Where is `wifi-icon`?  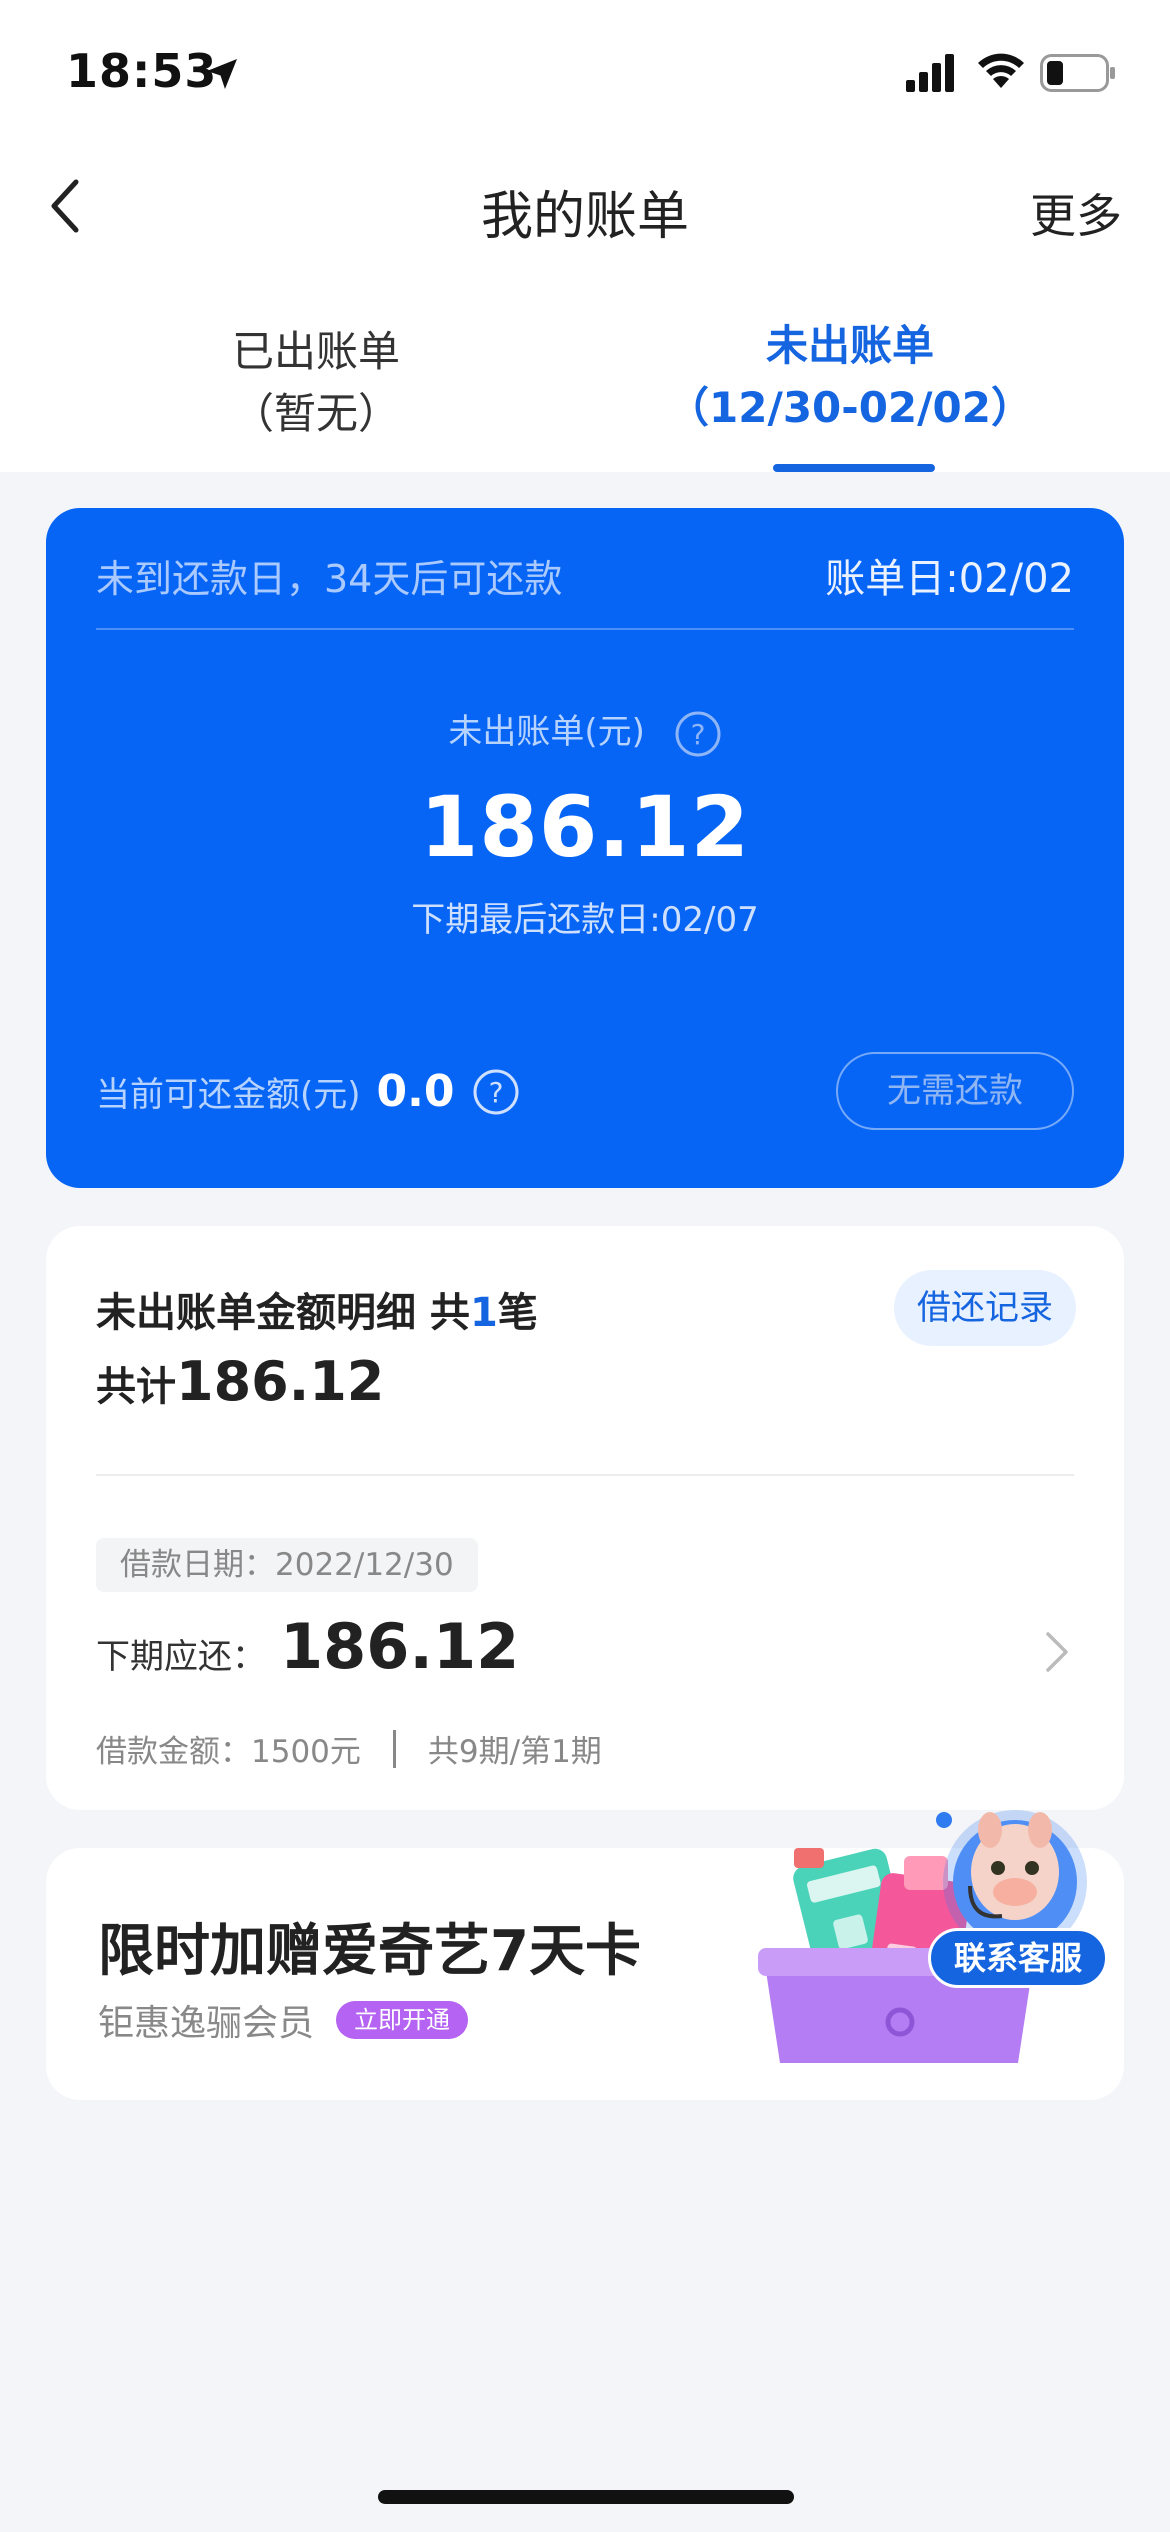 wifi-icon is located at coordinates (1001, 70).